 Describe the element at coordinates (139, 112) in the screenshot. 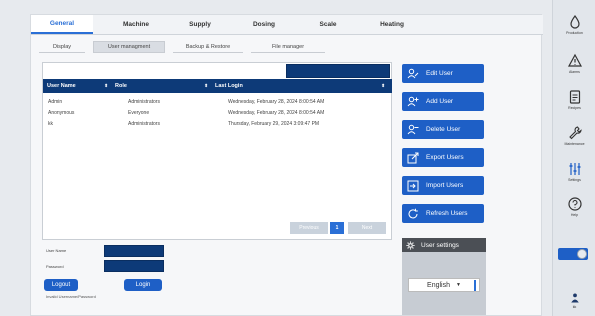

I see `cell-role: Everyone` at that location.